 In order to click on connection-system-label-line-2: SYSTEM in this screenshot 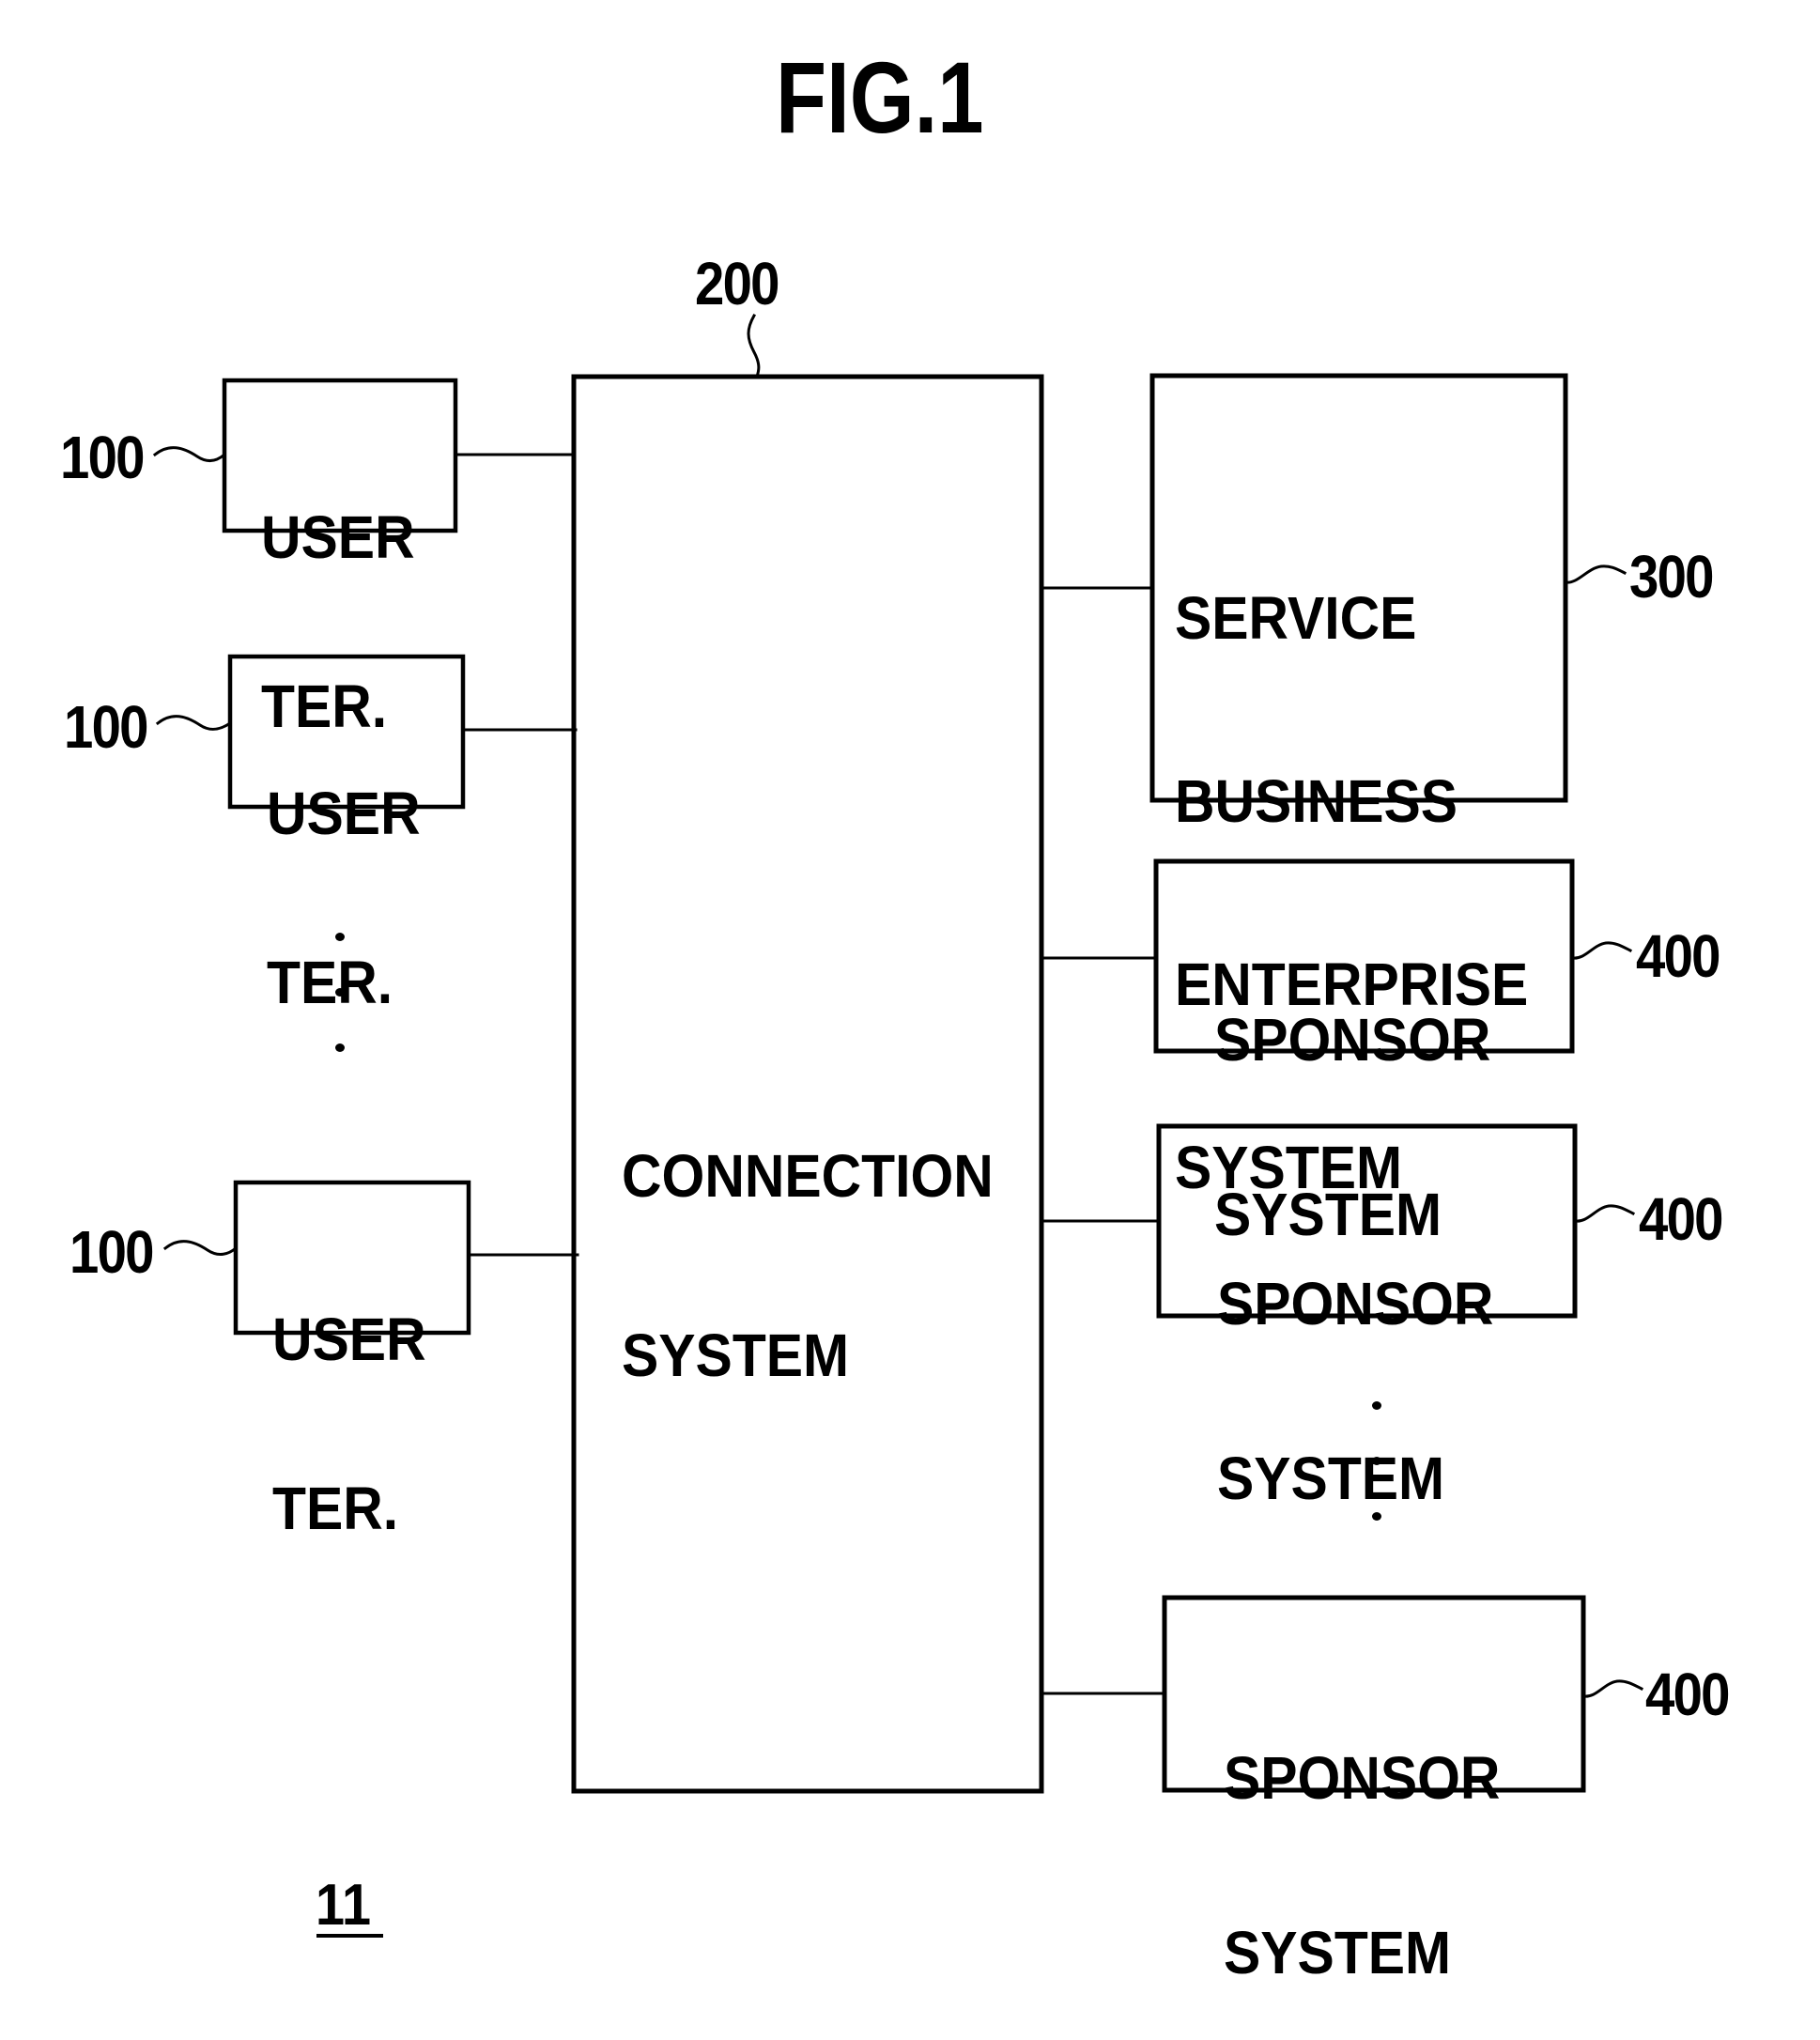, I will do `click(736, 1355)`.